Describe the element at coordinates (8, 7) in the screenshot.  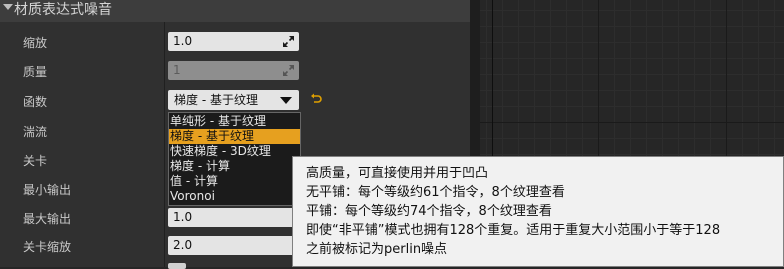
I see `chevron-down-icon` at that location.